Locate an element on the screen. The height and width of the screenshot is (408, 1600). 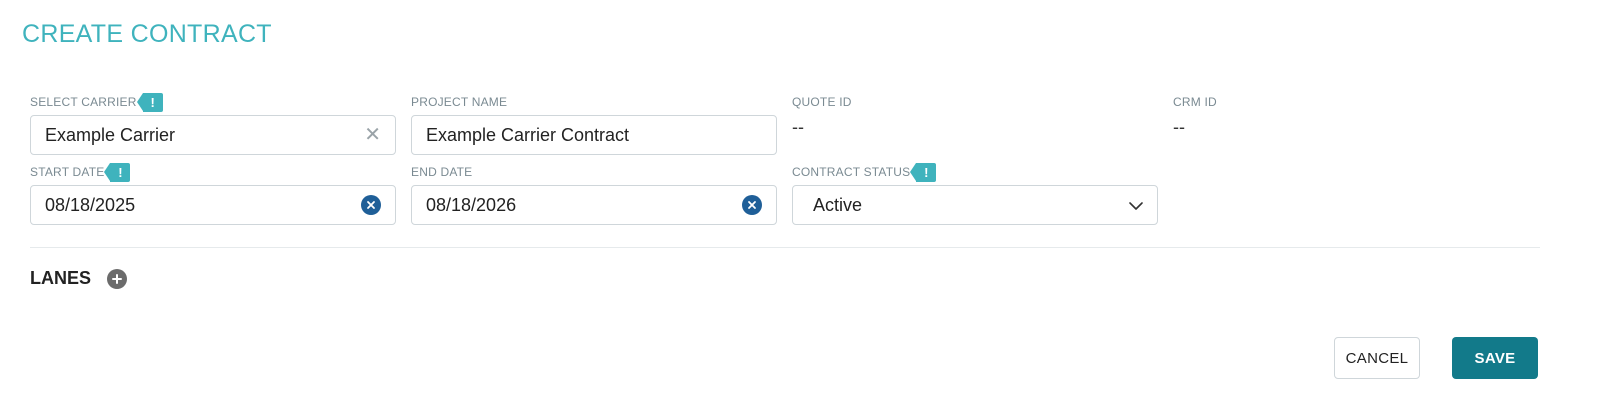
crm-id-field: CRM ID -- is located at coordinates (1356, 114).